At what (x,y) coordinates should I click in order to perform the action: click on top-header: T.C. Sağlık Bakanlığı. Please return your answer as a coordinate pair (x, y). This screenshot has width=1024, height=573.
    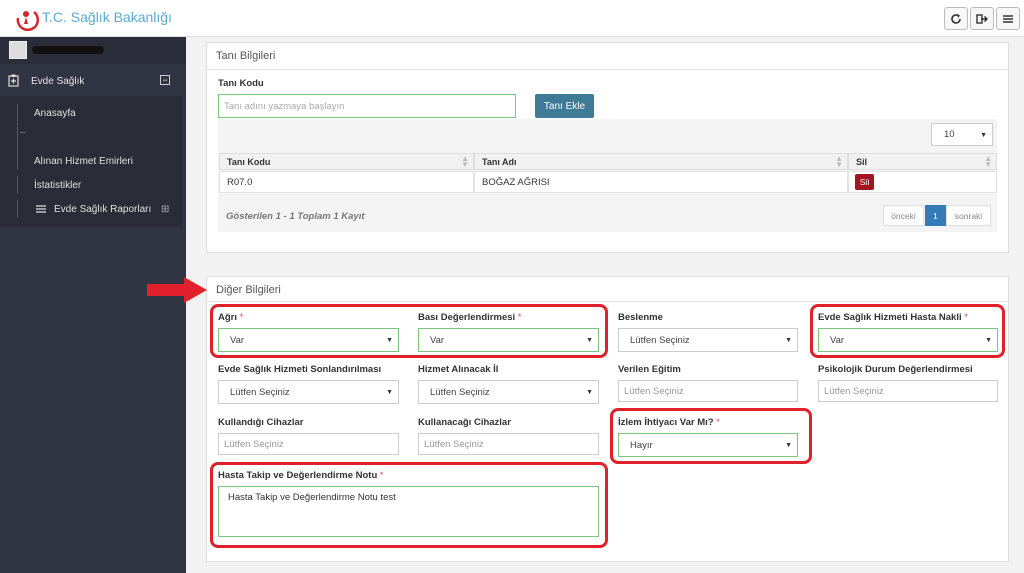
    Looking at the image, I should click on (512, 18).